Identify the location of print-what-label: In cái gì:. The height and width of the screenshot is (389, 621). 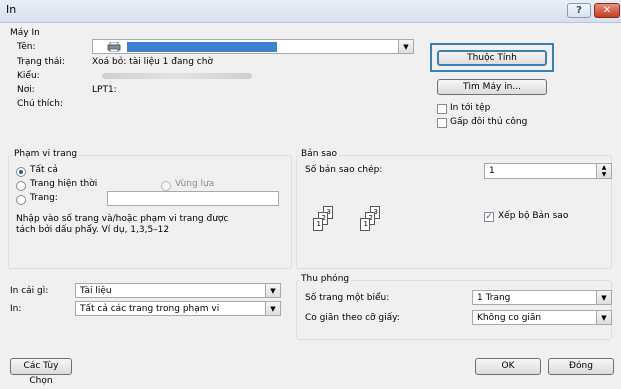
(29, 291).